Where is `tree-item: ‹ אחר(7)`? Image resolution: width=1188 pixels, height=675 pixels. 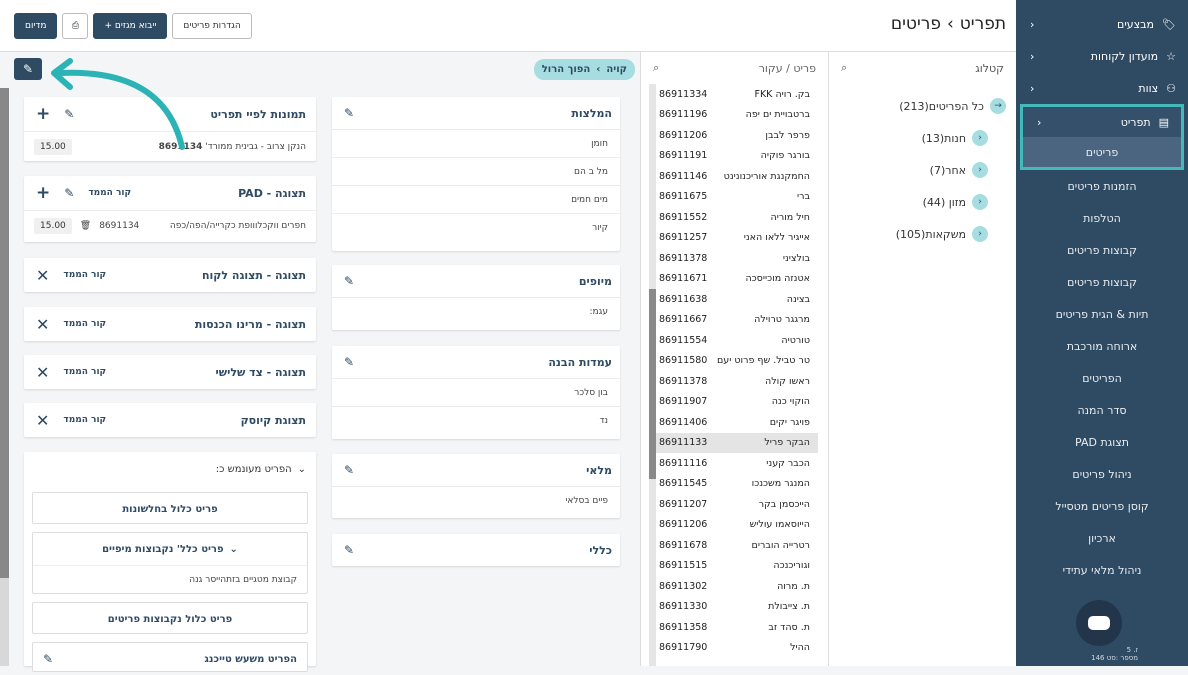 tree-item: ‹ אחר(7) is located at coordinates (922, 170).